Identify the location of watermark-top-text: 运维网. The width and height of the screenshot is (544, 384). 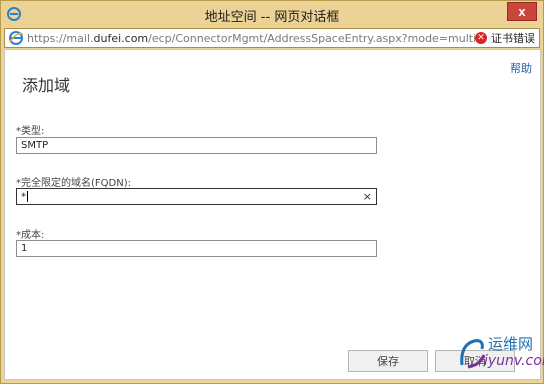
(511, 344).